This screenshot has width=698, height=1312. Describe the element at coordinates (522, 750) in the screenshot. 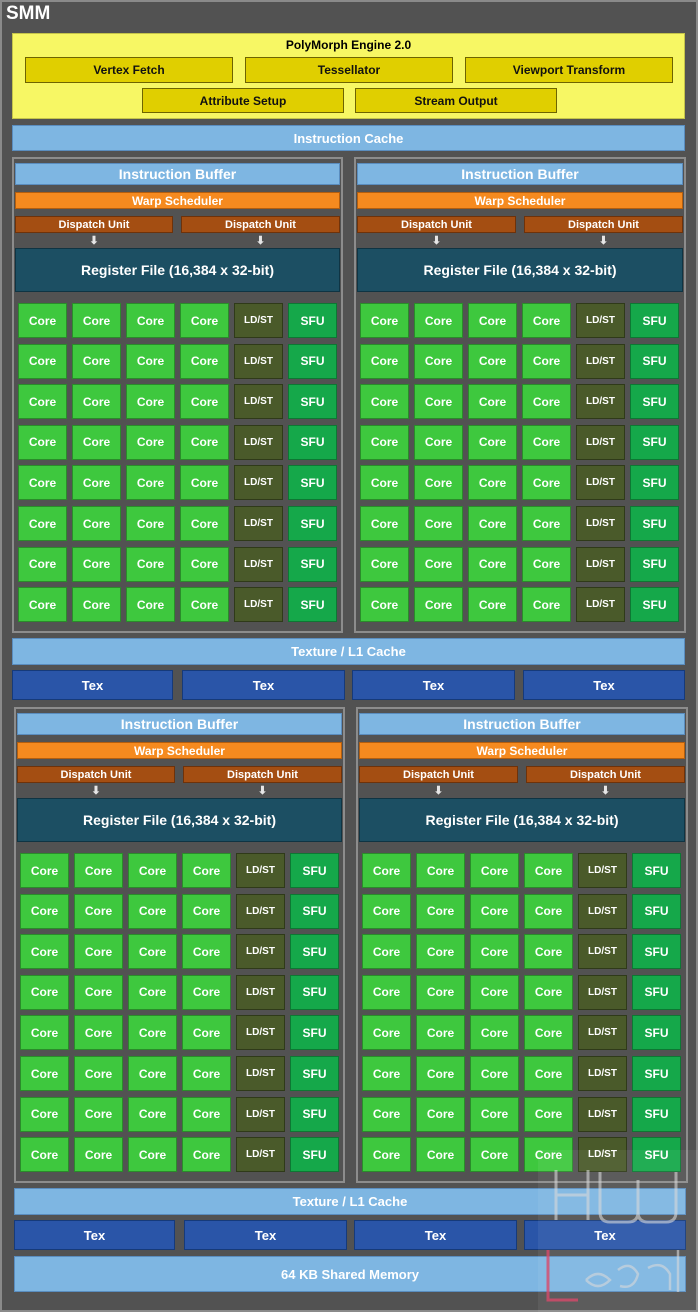

I see `warp-scheduler: Warp Scheduler` at that location.